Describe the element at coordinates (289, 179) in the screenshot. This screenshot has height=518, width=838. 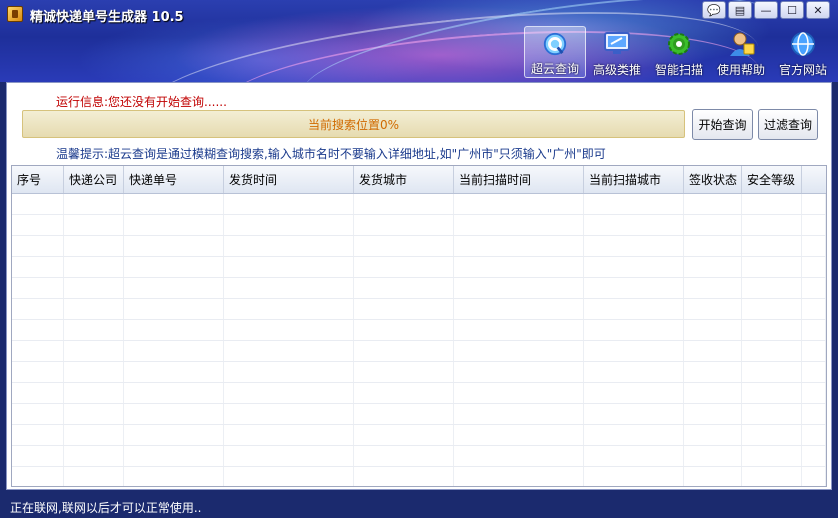
I see `column-header: 发货时间` at that location.